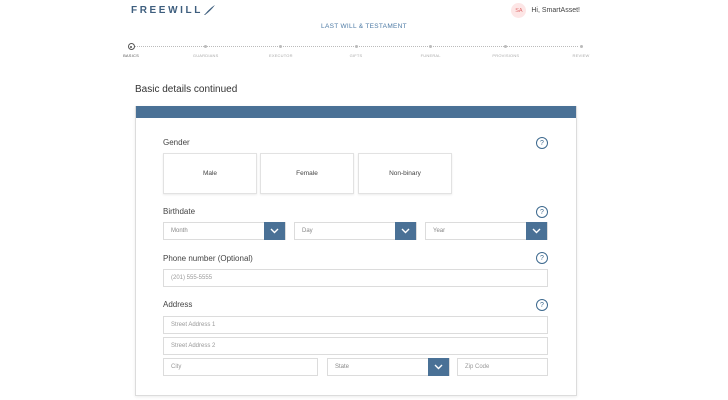 The height and width of the screenshot is (400, 728). What do you see at coordinates (506, 55) in the screenshot?
I see `step-label: PROVISIONS` at bounding box center [506, 55].